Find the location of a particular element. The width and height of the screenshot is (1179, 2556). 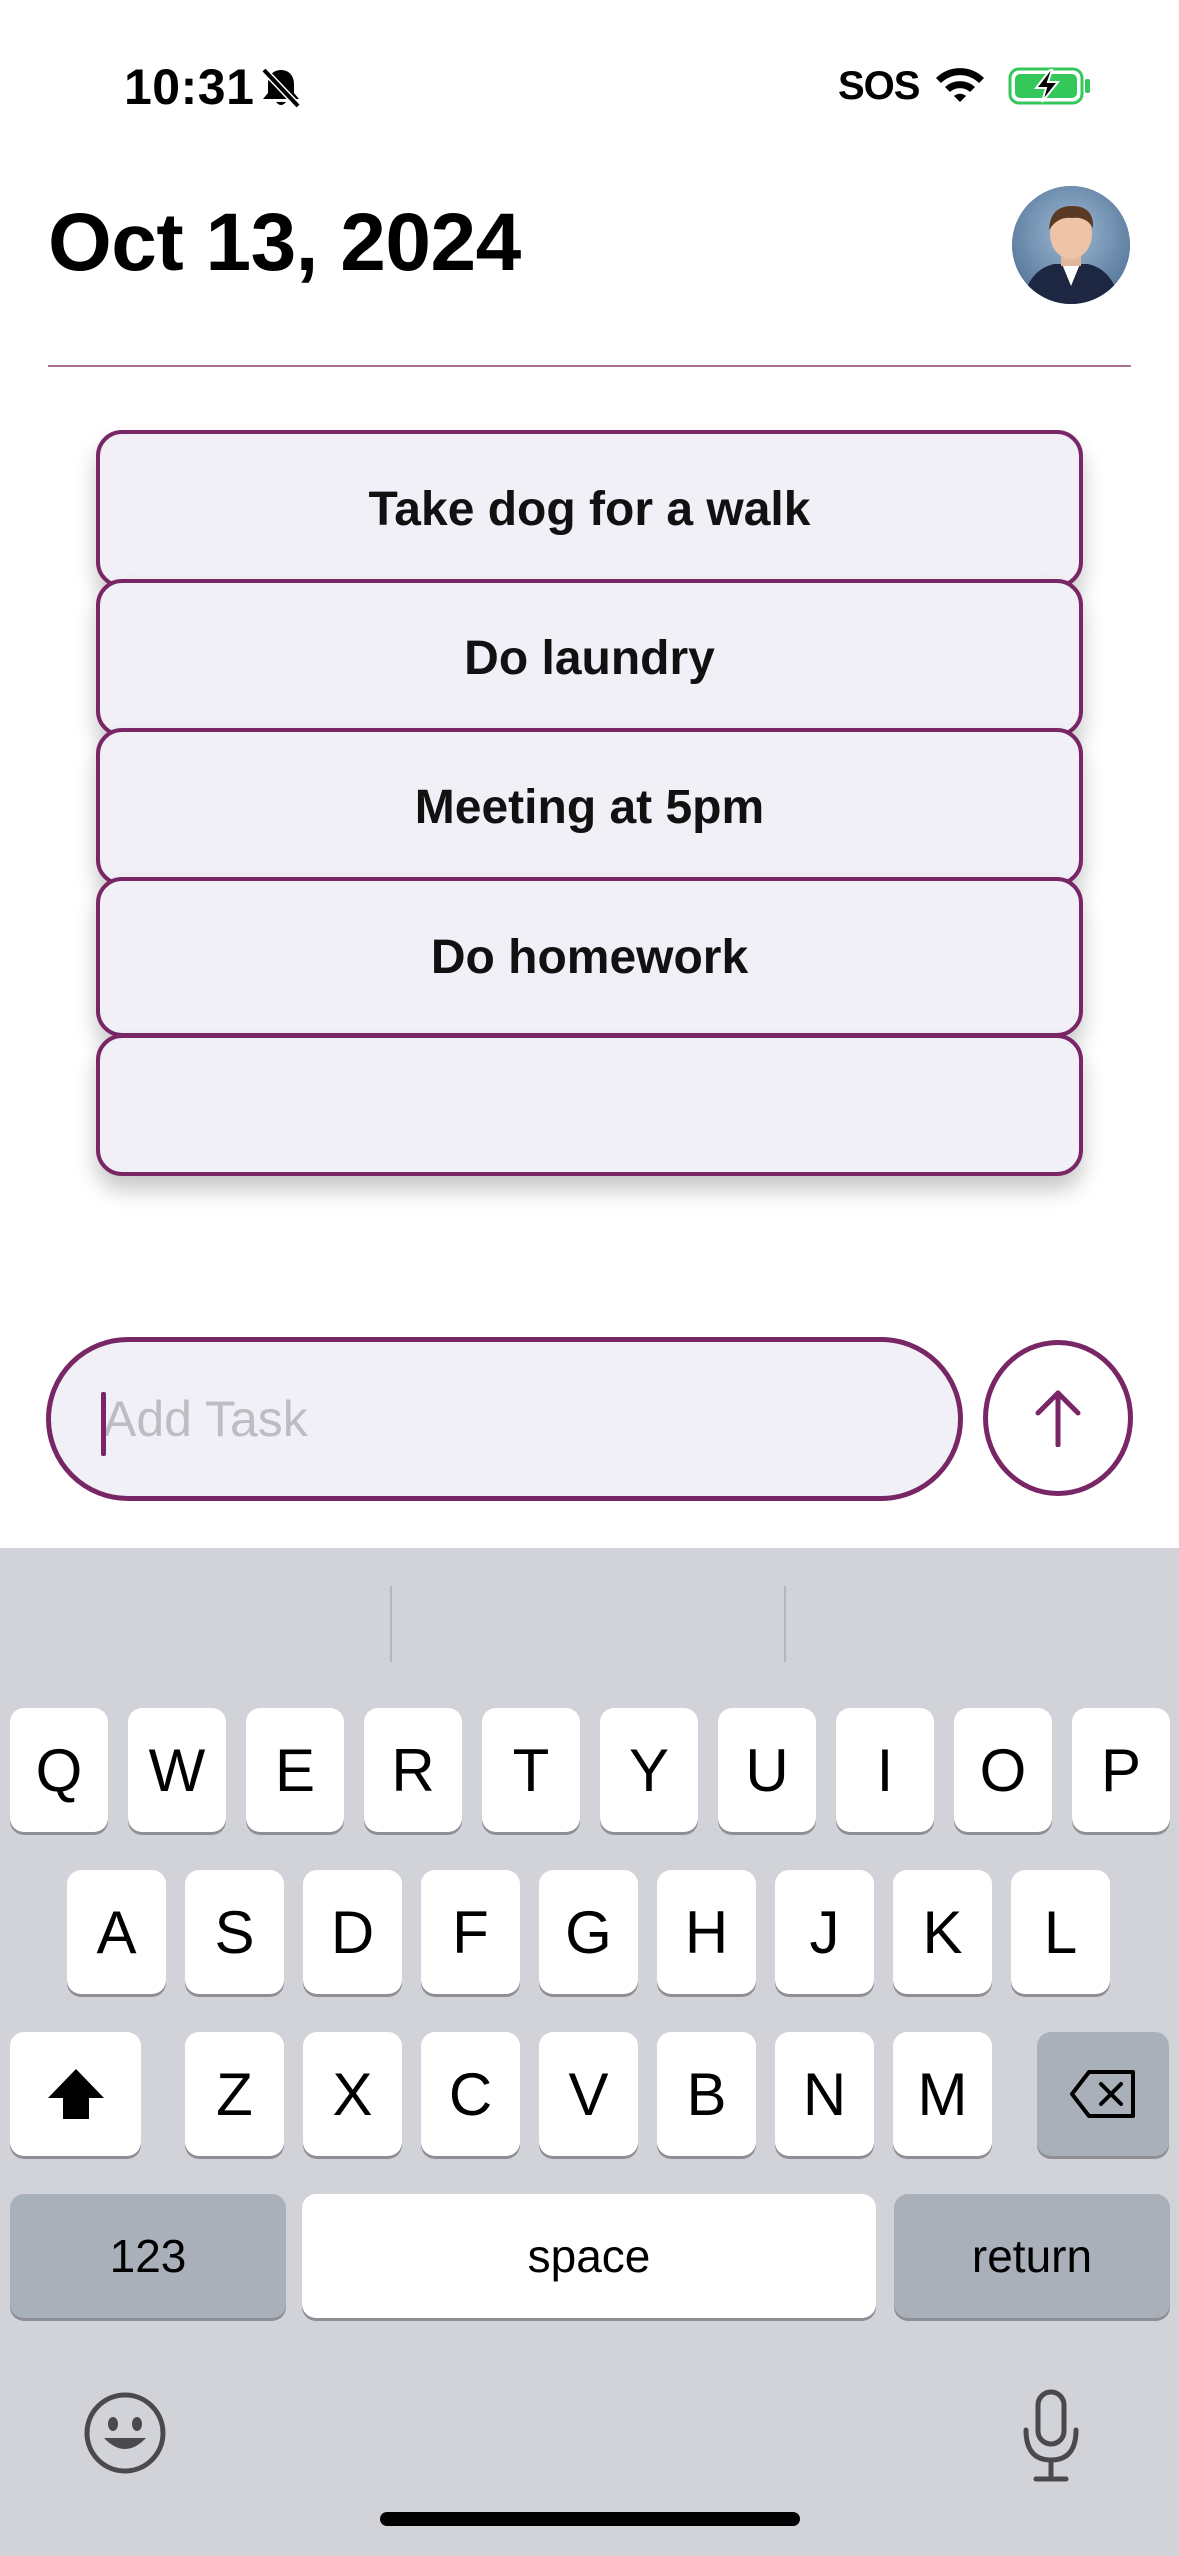

key-y: Y is located at coordinates (649, 1770).